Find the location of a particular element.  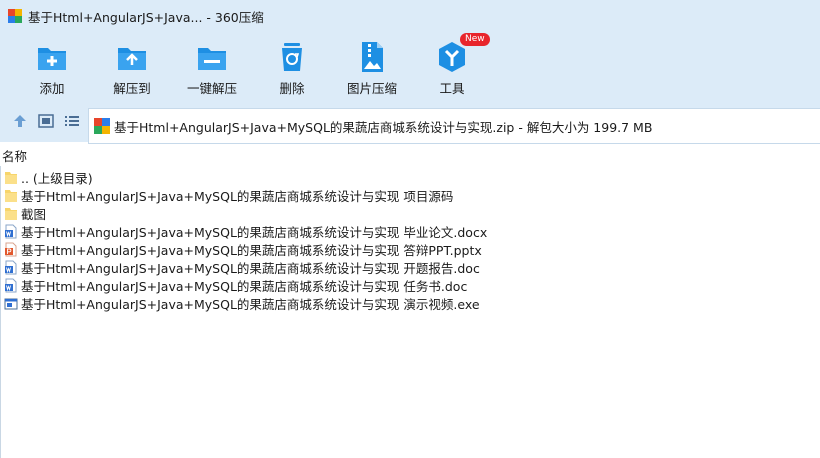

image-compress-label: 图片压缩 is located at coordinates (371, 88).